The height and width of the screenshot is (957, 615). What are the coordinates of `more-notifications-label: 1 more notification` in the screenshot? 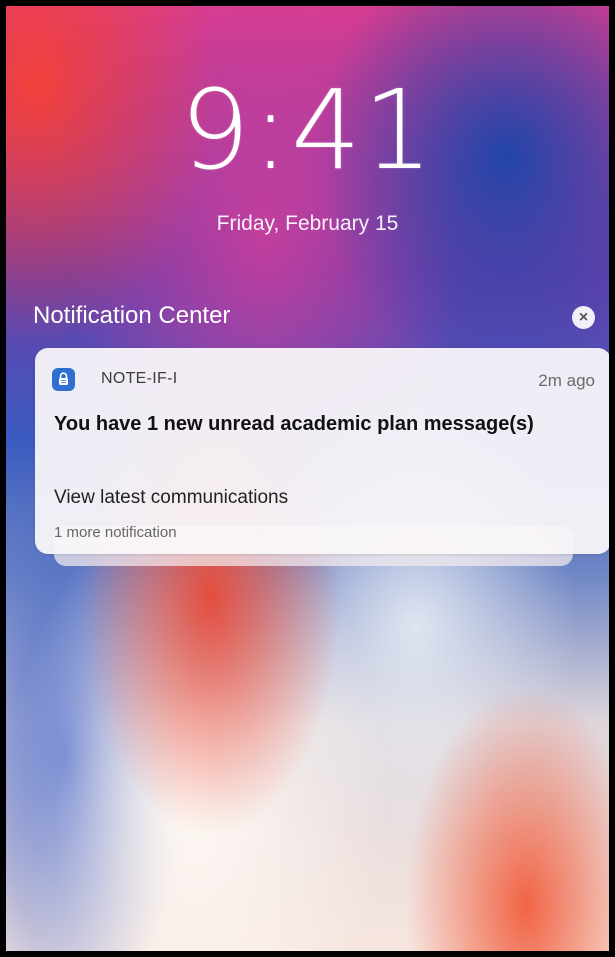 It's located at (115, 532).